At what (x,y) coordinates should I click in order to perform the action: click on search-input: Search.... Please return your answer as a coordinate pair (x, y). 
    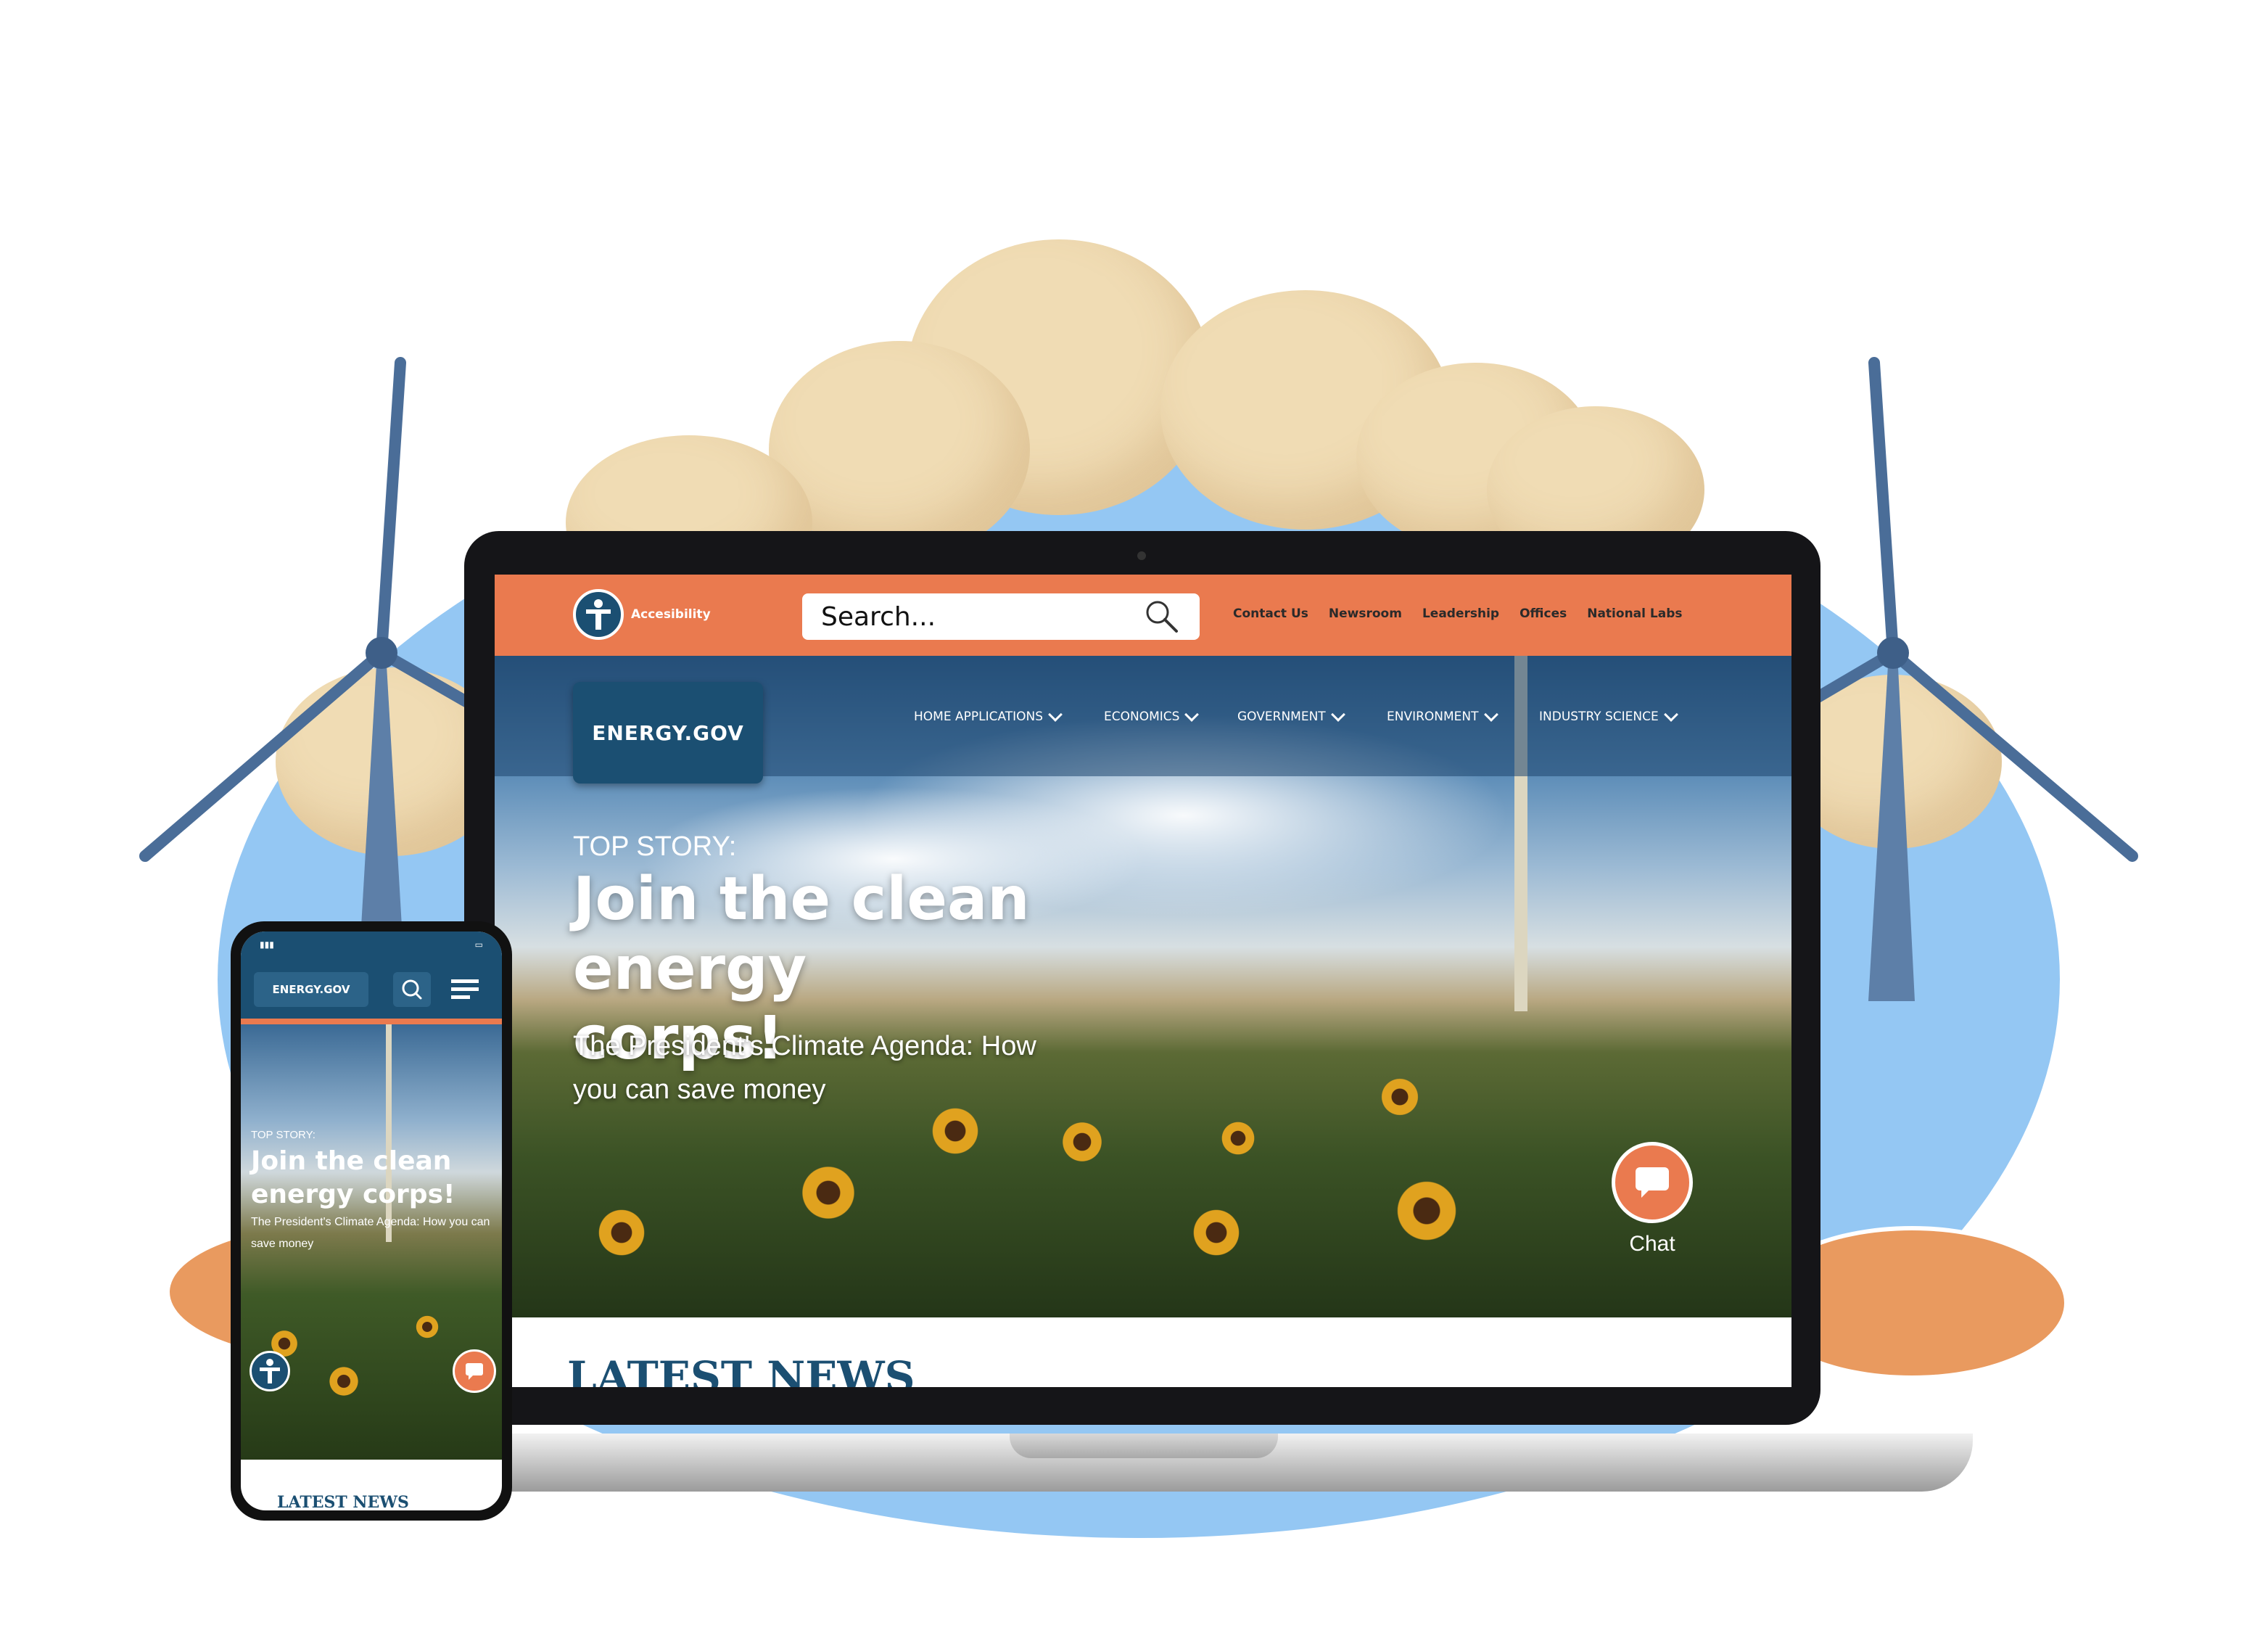
    Looking at the image, I should click on (982, 617).